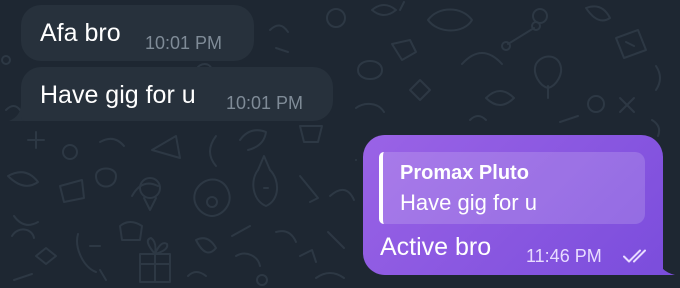 Image resolution: width=680 pixels, height=288 pixels. I want to click on reply-quoted-text: Have gig for u, so click(468, 202).